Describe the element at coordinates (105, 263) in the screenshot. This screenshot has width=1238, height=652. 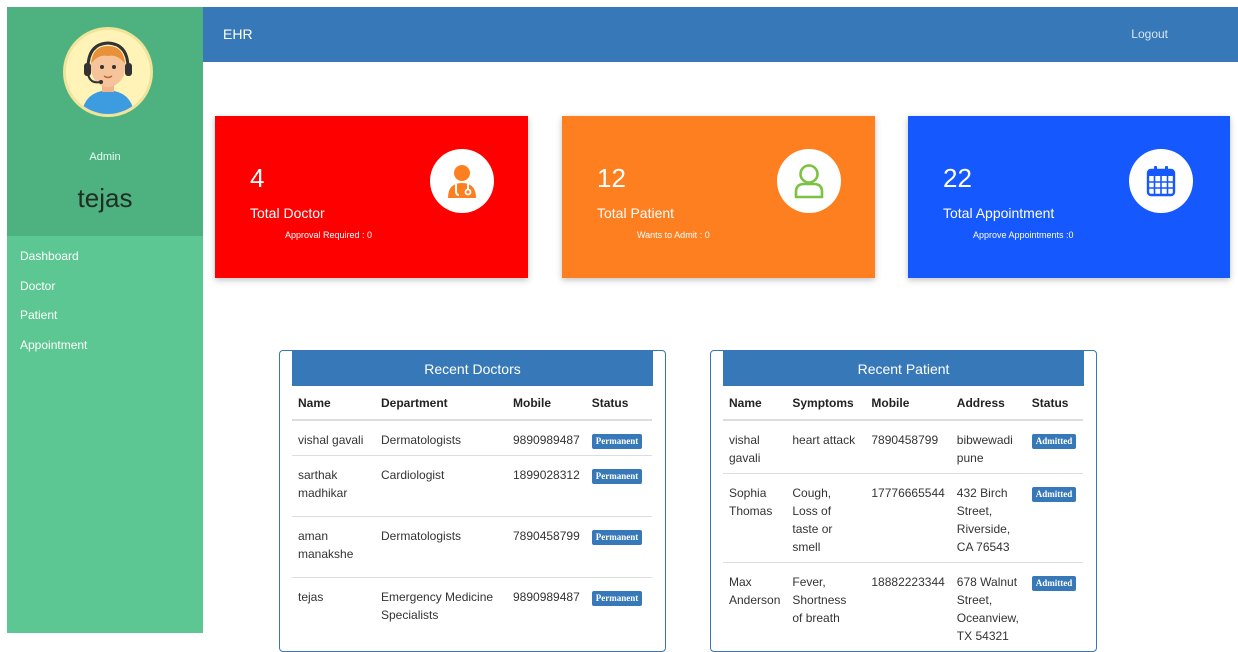
I see `sidebar-item-dashboard: Dashboard` at that location.